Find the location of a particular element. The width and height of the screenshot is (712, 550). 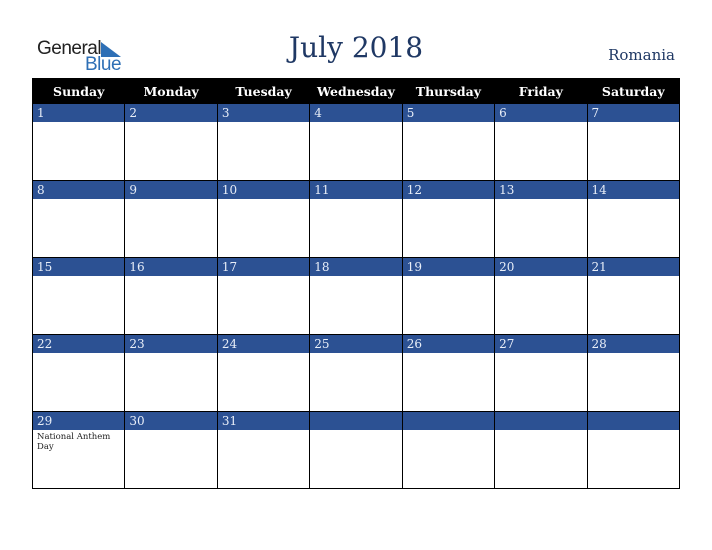

day-number: 25 is located at coordinates (356, 344).